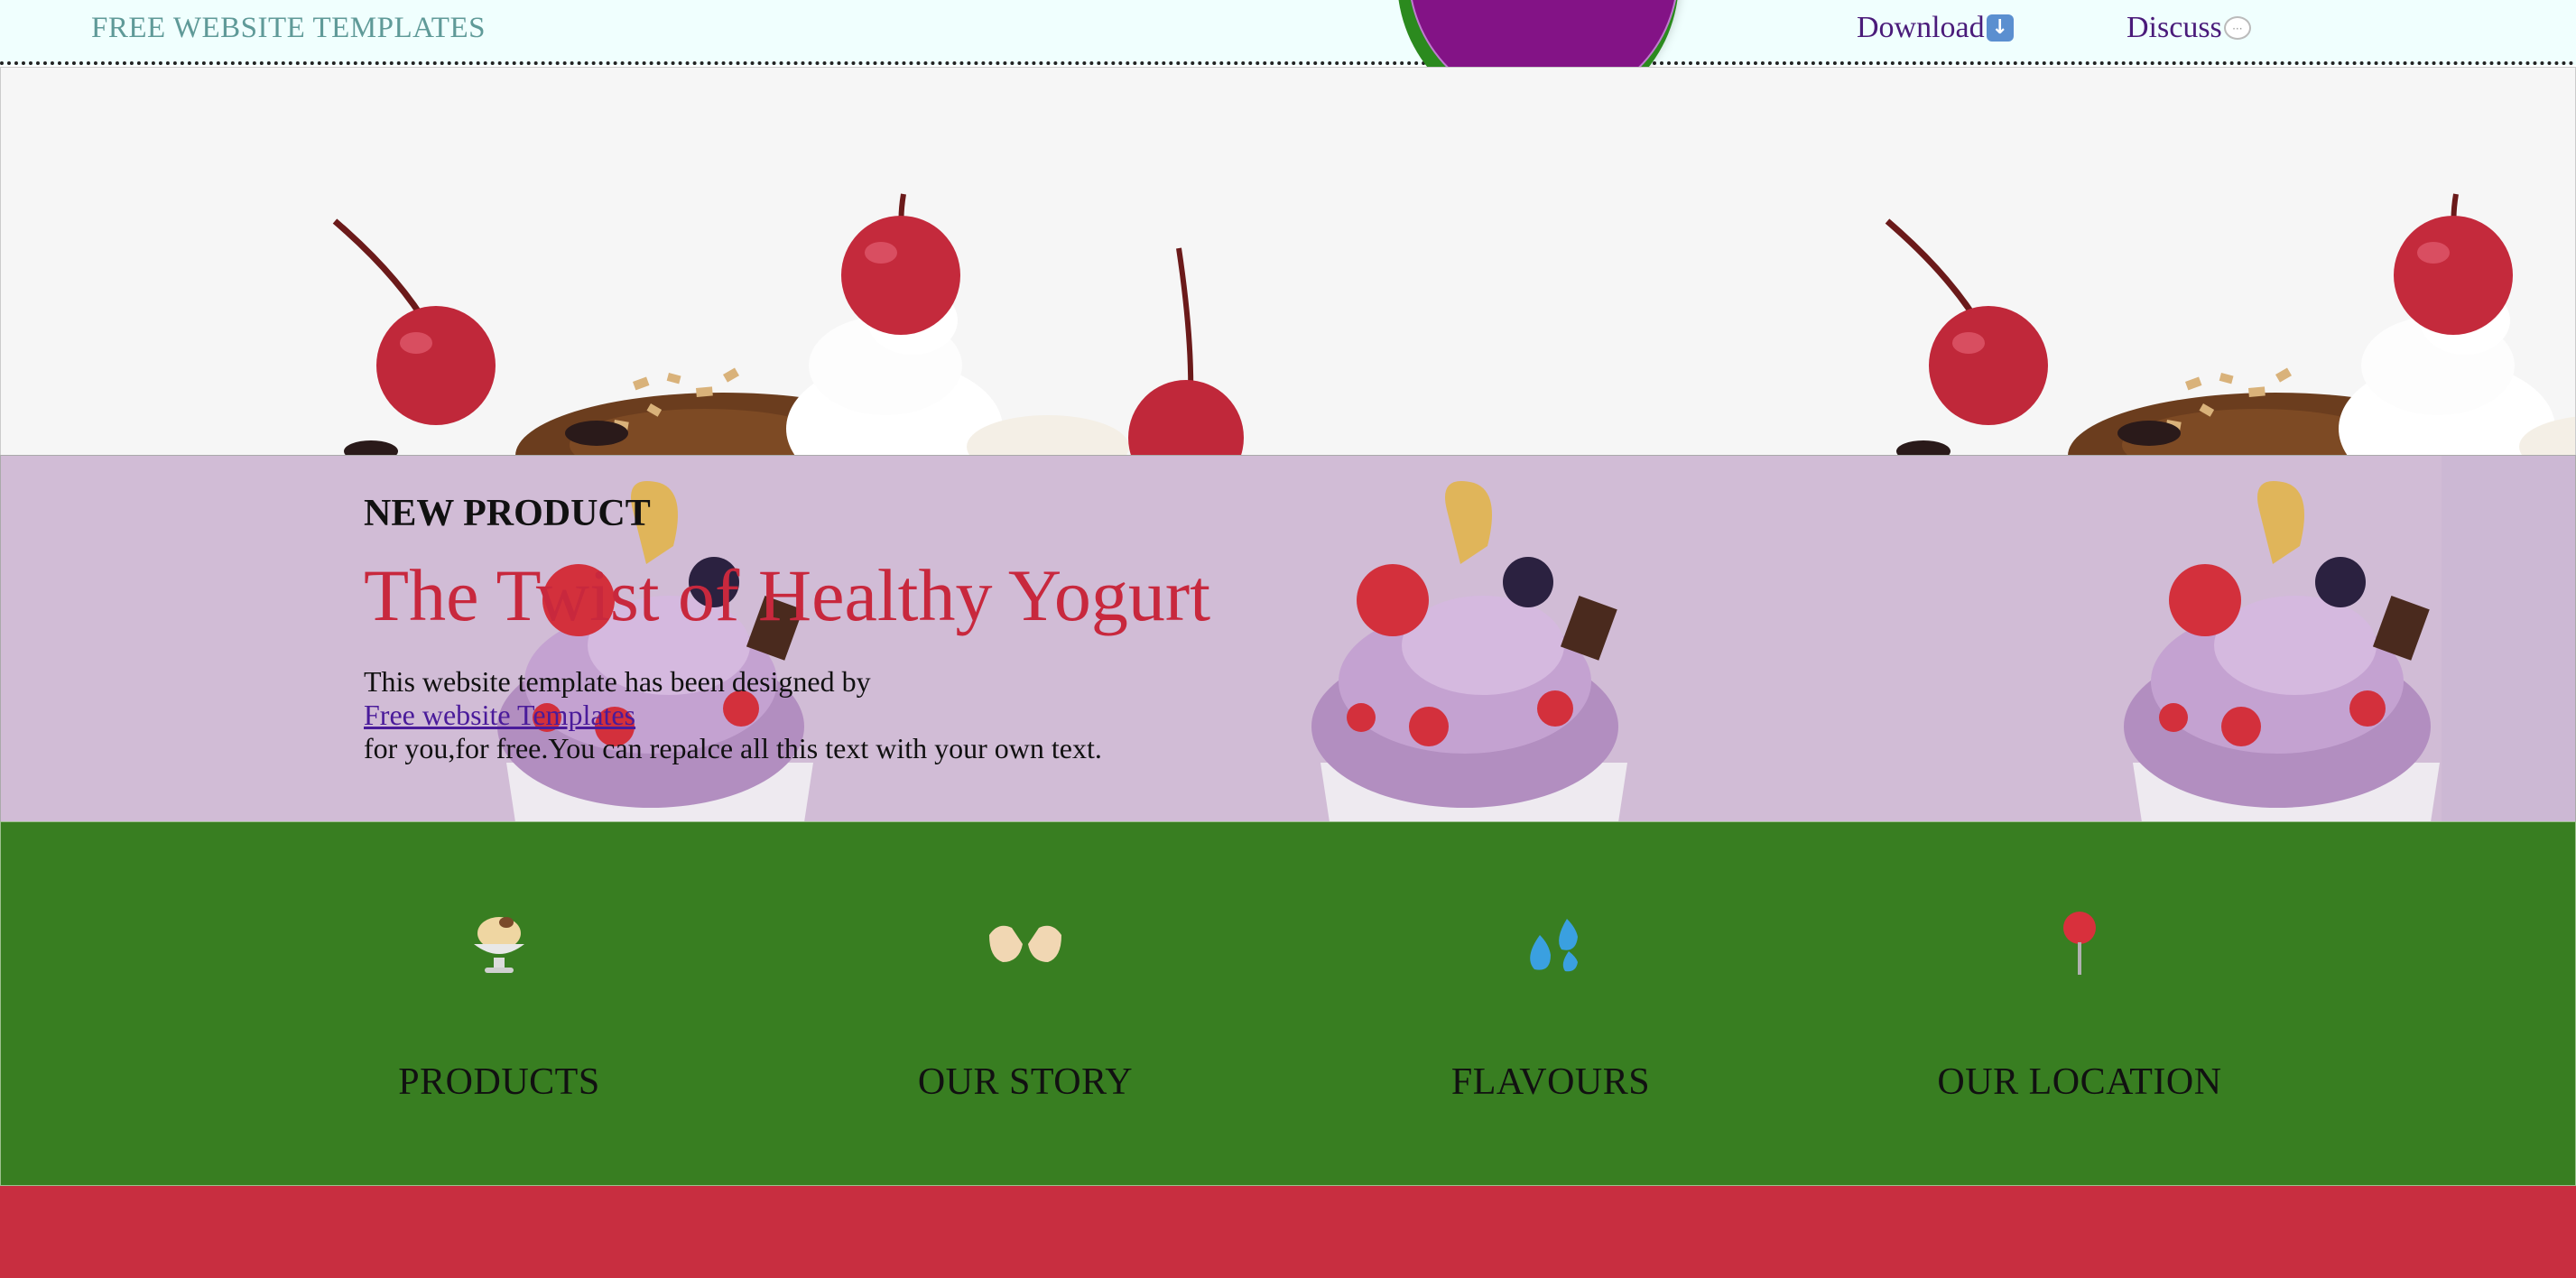  I want to click on feature-products-label: PRODUCTS, so click(499, 1082).